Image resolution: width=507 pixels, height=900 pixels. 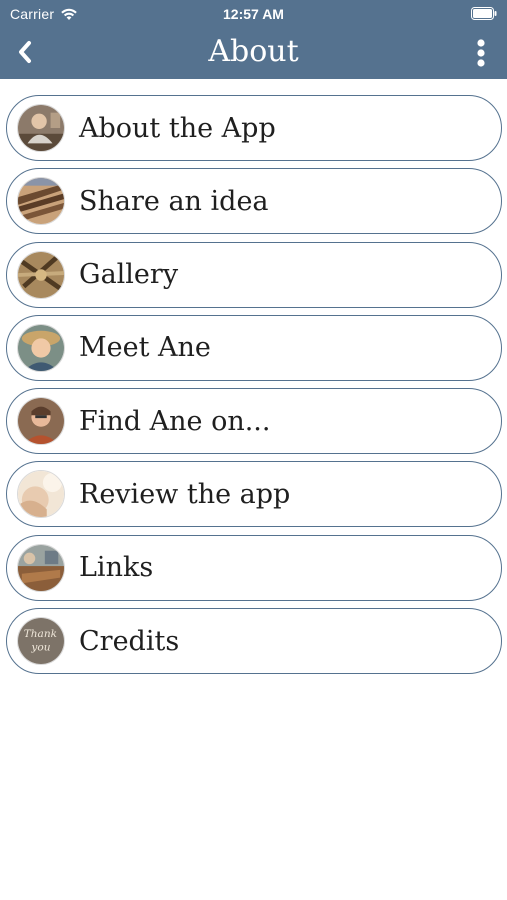 What do you see at coordinates (254, 567) in the screenshot?
I see `menu-item-links: Links` at bounding box center [254, 567].